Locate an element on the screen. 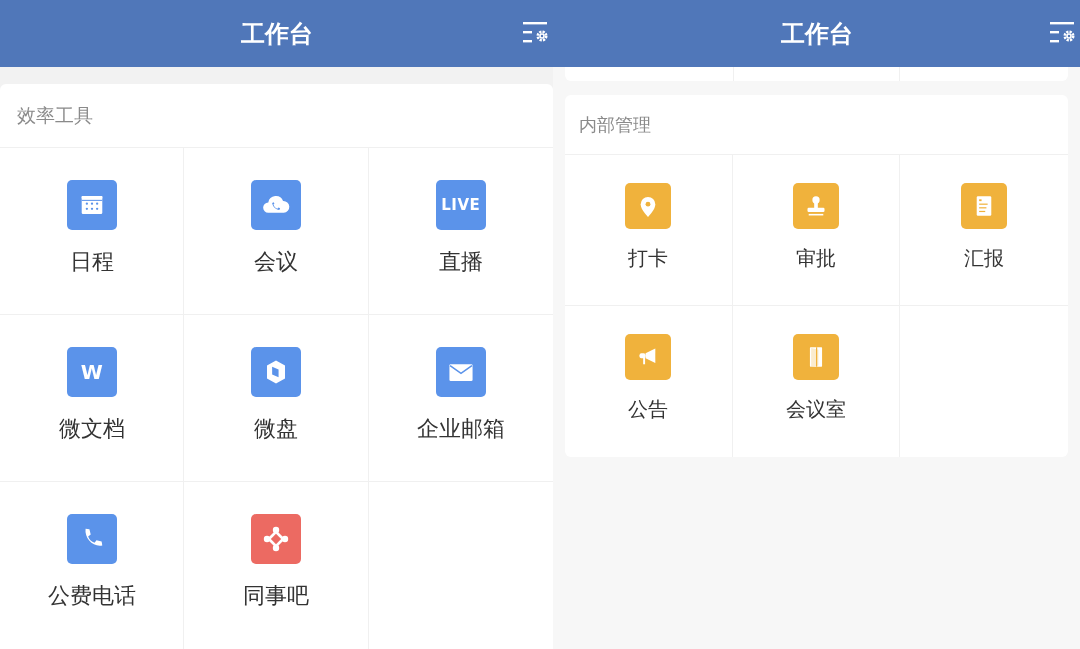 Image resolution: width=1080 pixels, height=649 pixels. section-title: 内部管理 is located at coordinates (615, 125).